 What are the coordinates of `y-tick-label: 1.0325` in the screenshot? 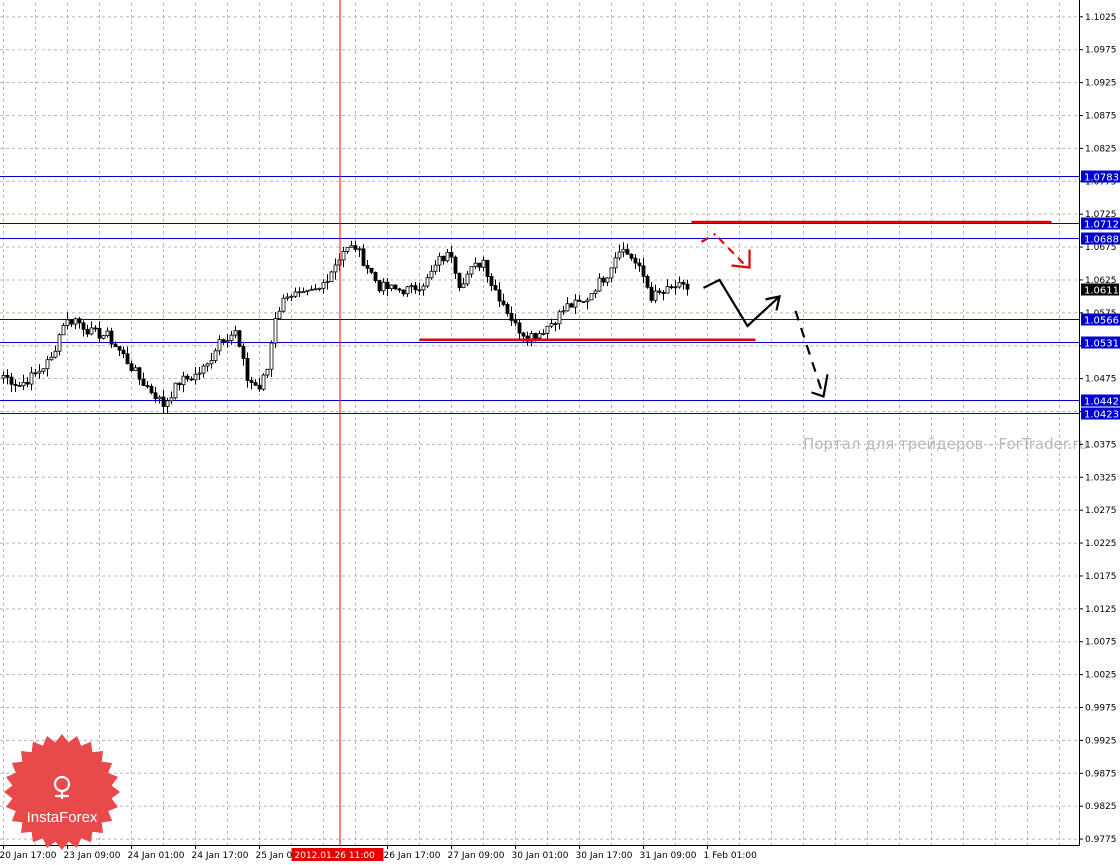 It's located at (1101, 478).